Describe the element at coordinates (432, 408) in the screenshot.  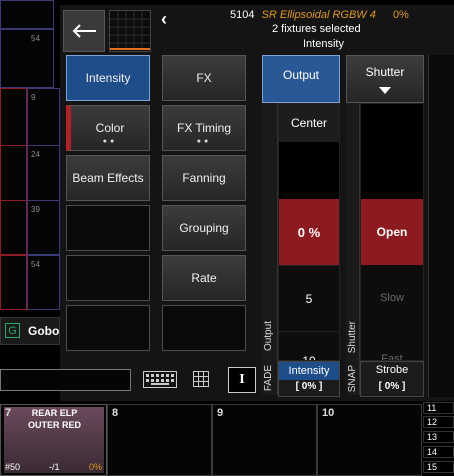
I see `list-item-number: 11` at that location.